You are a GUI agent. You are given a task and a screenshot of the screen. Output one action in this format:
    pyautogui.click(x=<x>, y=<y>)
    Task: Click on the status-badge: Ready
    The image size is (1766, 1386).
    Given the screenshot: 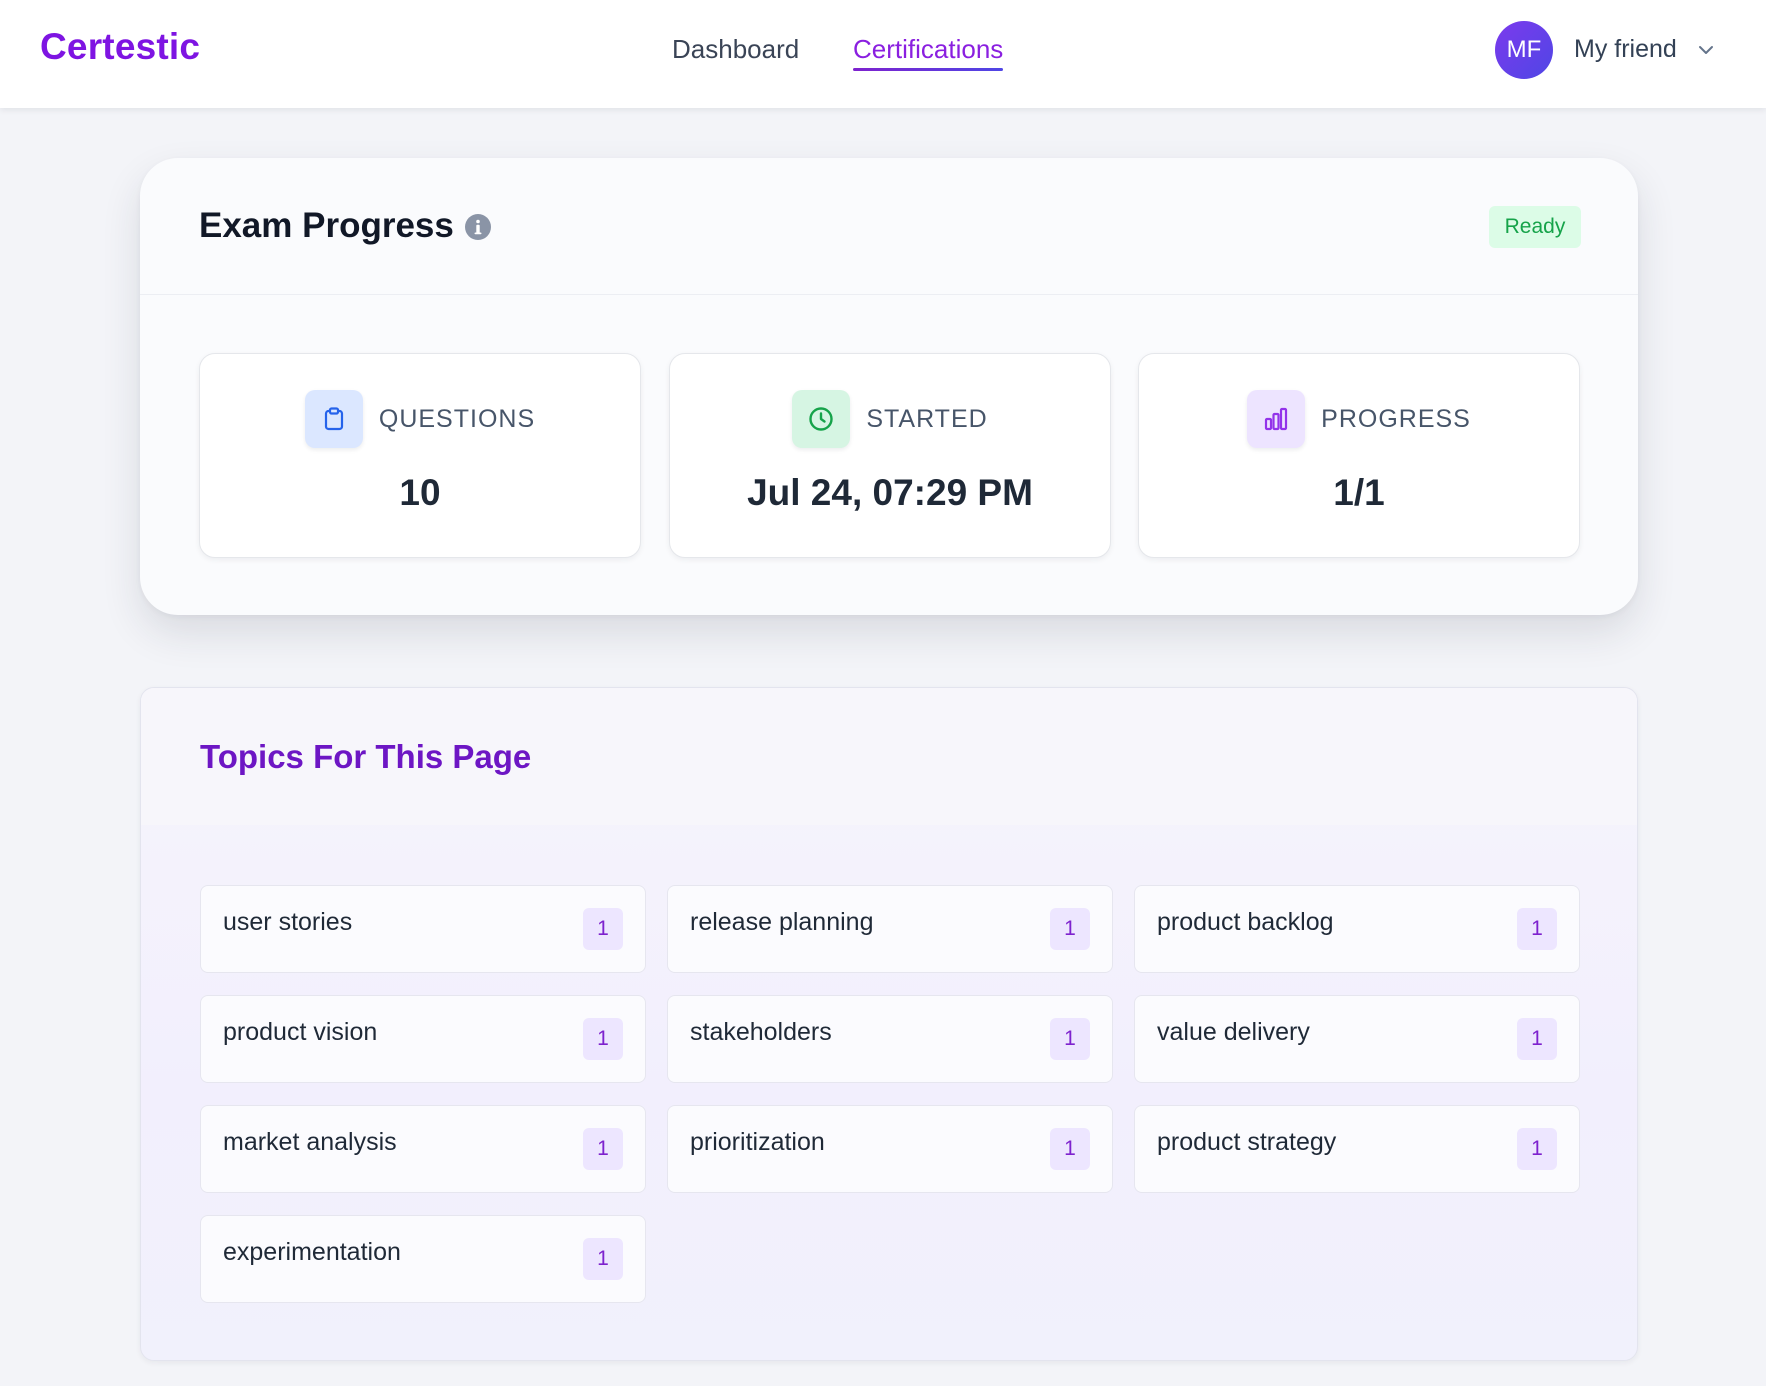 What is the action you would take?
    pyautogui.click(x=1535, y=227)
    